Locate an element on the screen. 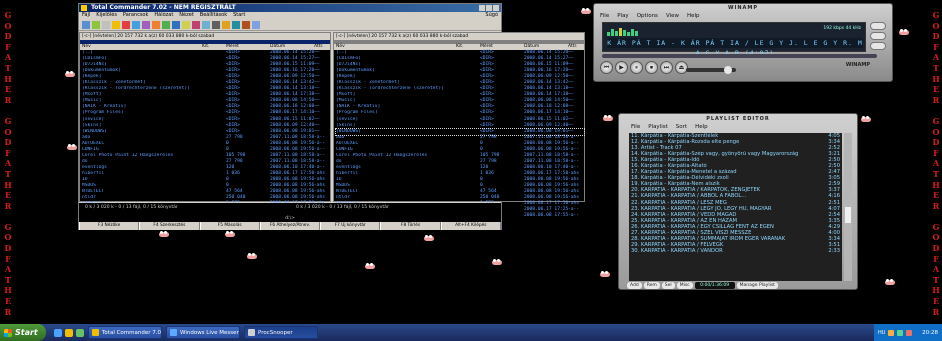 This screenshot has height=341, width=942. play-button: ▶ is located at coordinates (621, 67).